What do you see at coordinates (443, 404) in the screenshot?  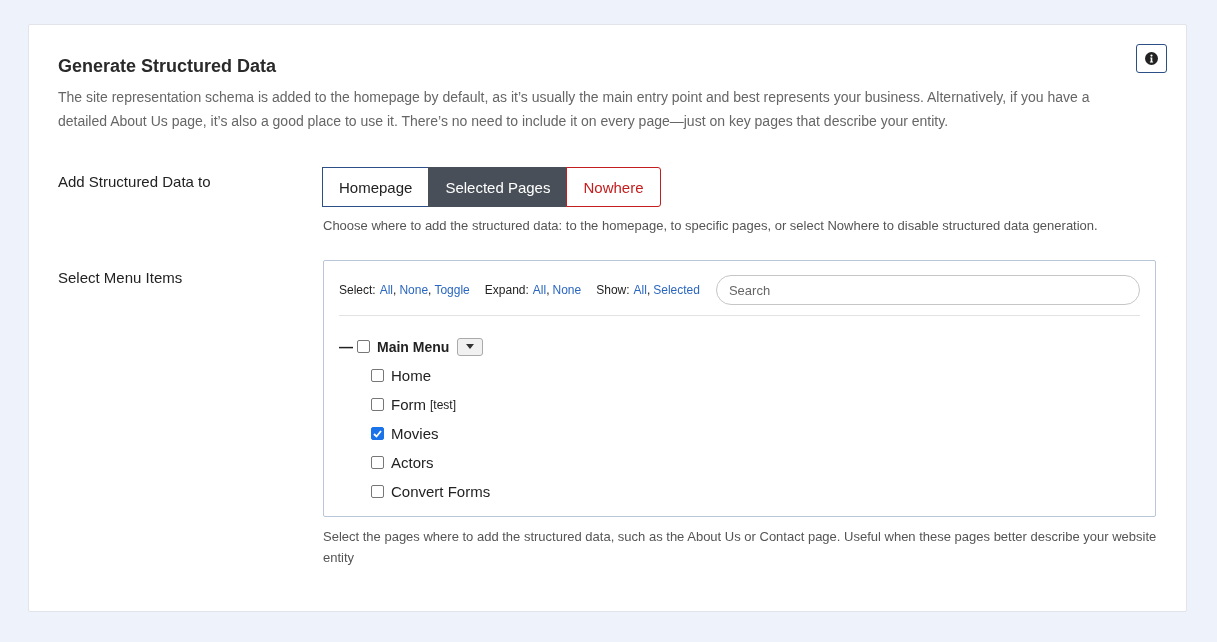 I see `item-note: [test]` at bounding box center [443, 404].